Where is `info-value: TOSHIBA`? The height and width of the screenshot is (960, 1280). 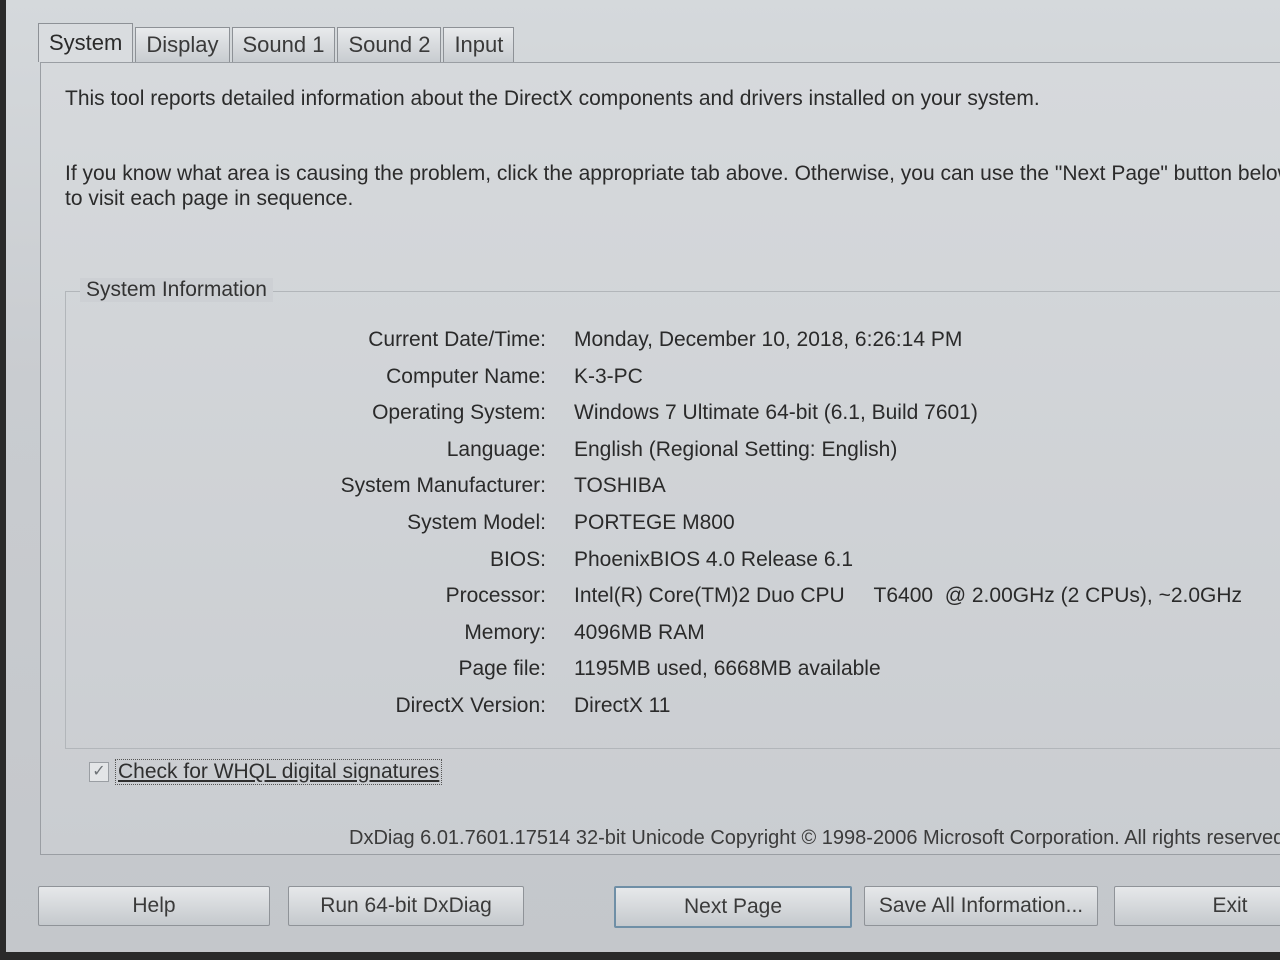 info-value: TOSHIBA is located at coordinates (620, 486).